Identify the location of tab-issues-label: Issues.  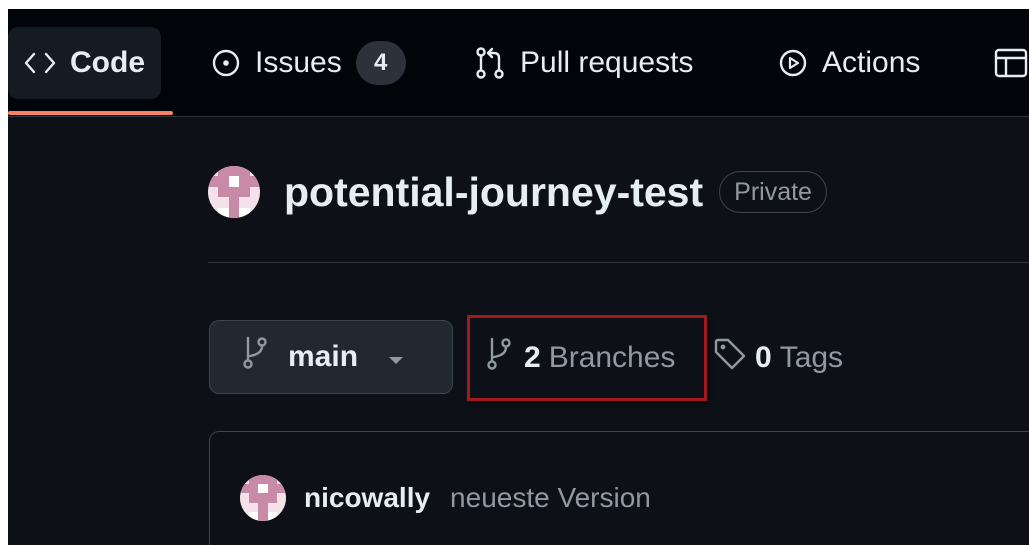
(298, 62).